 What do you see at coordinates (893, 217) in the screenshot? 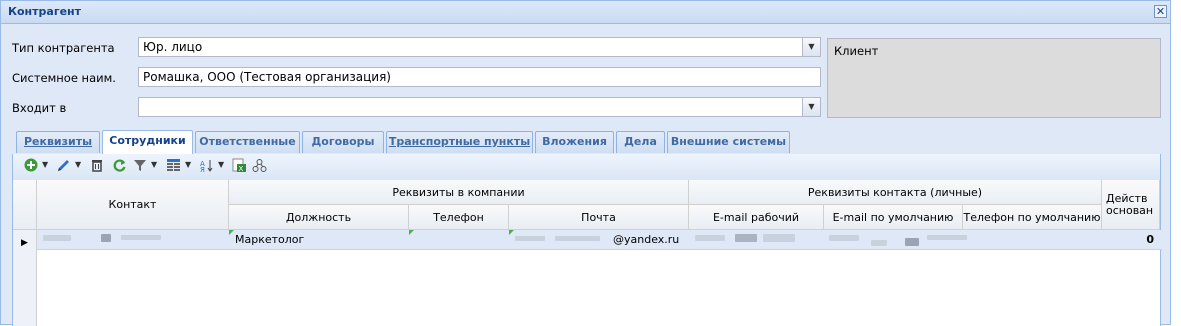
I see `col-email-default: E-mail по умолчанию` at bounding box center [893, 217].